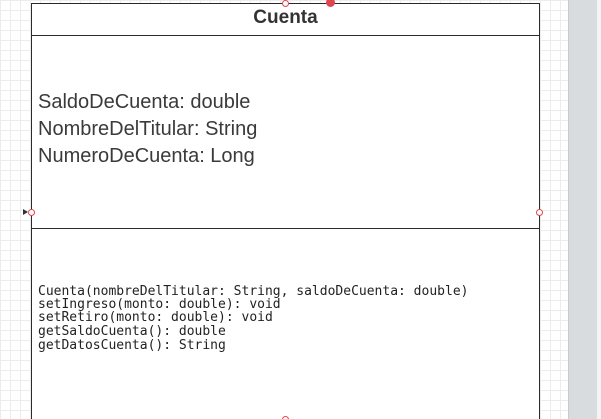  I want to click on class-name: Cuenta, so click(285, 20).